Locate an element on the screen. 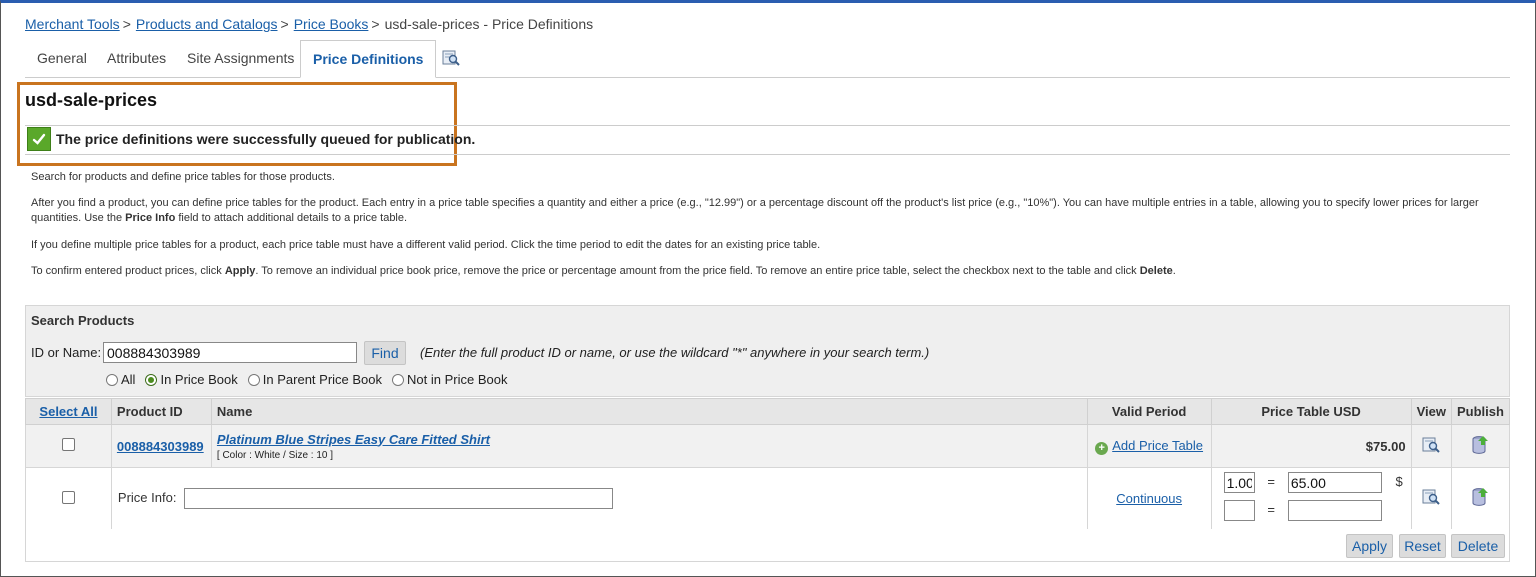  help-text: To confirm entered product prices, click is located at coordinates (128, 271).